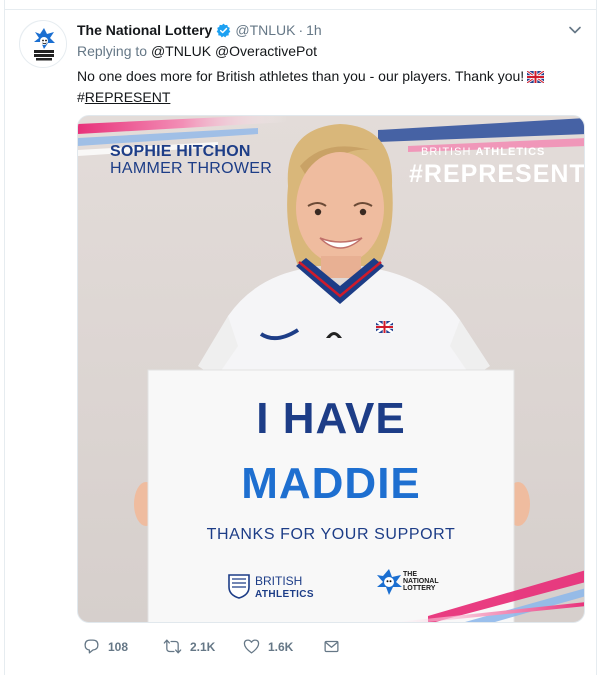  What do you see at coordinates (172, 646) in the screenshot?
I see `retweet-icon` at bounding box center [172, 646].